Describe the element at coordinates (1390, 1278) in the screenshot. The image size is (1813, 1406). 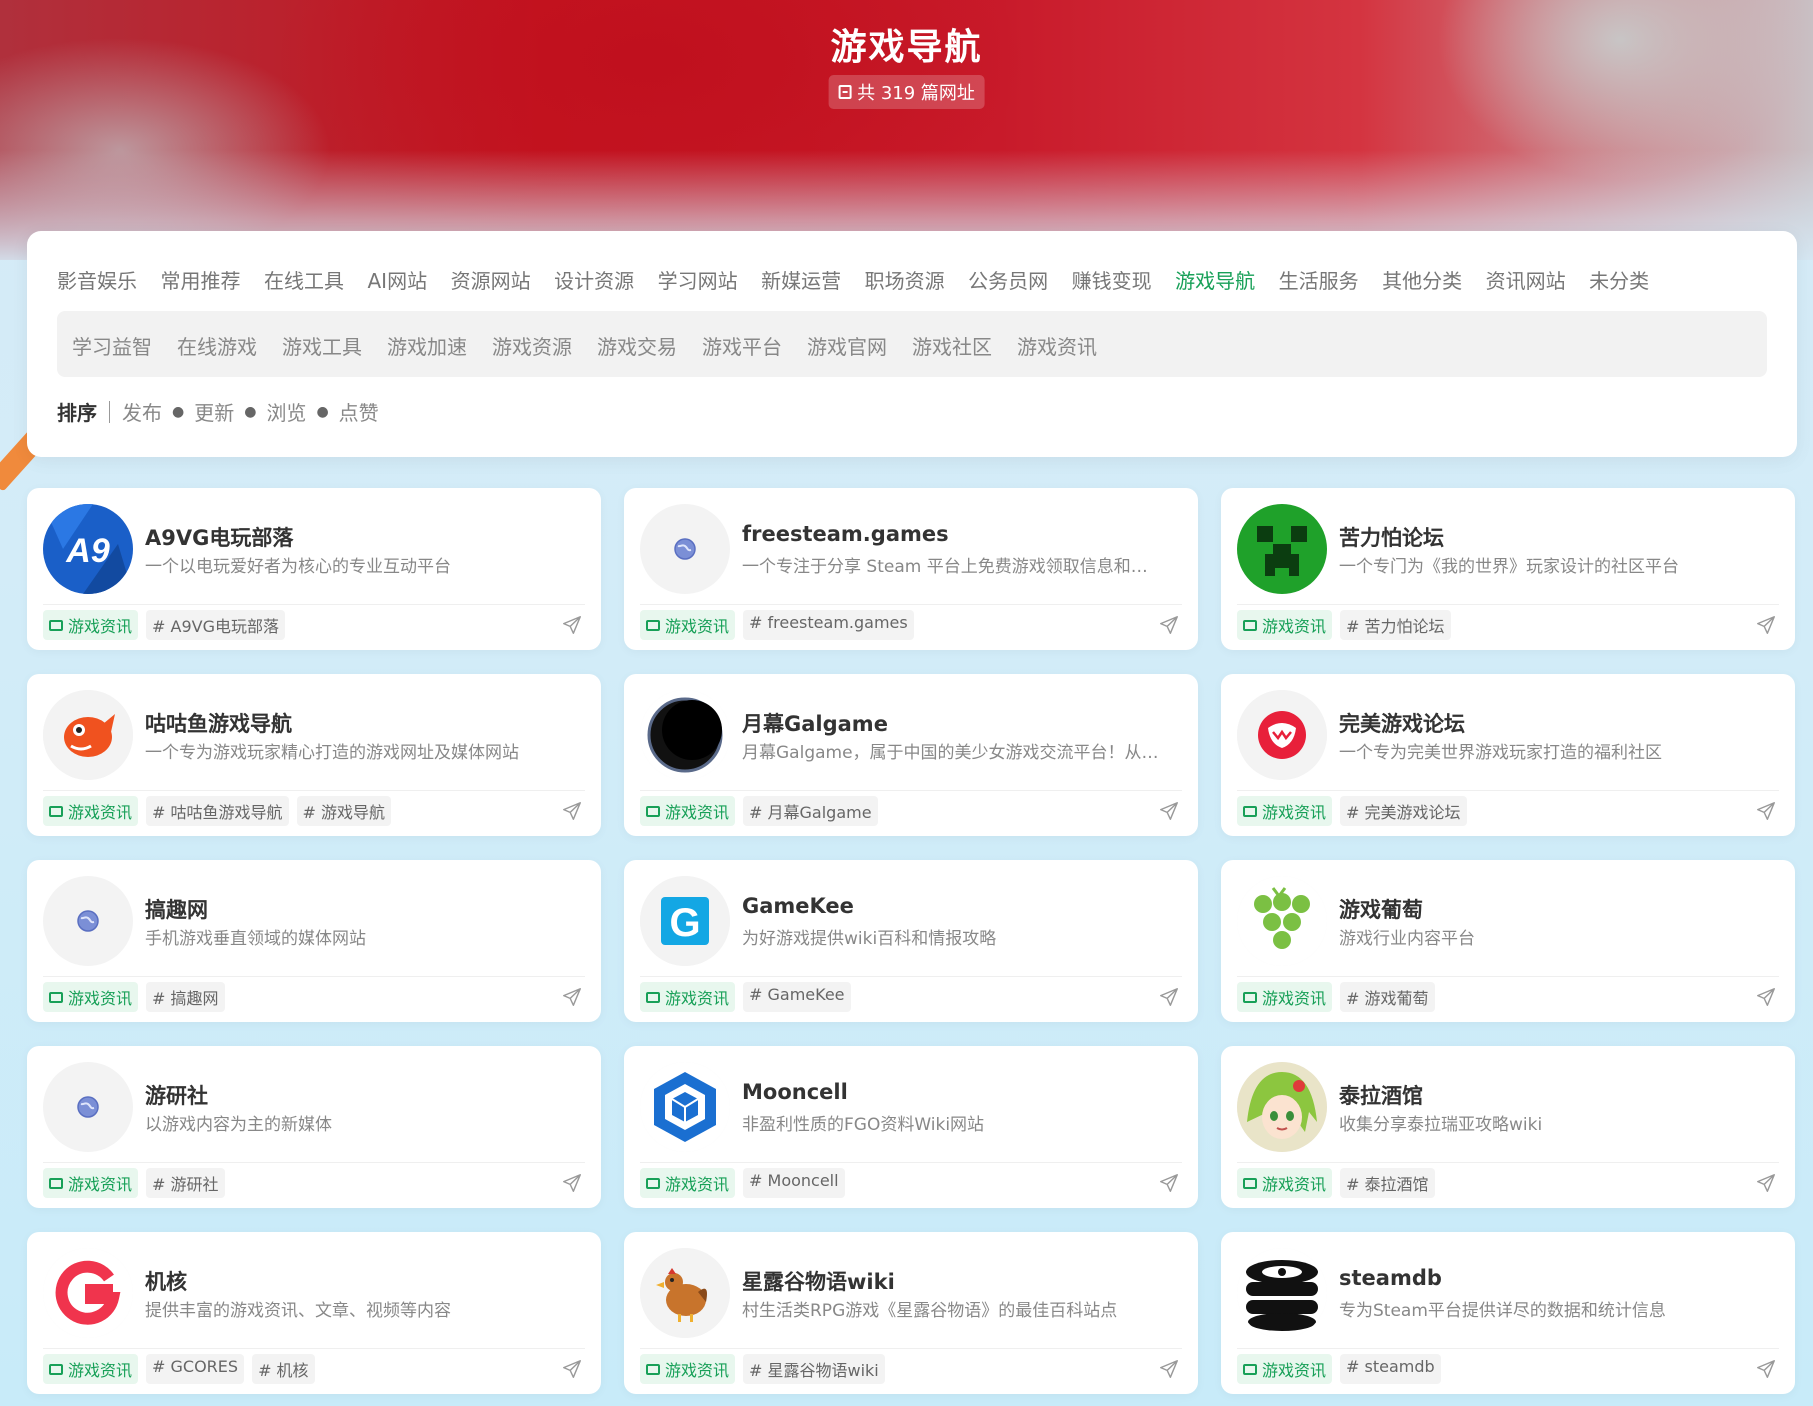
I see `site-title: steamdb` at that location.